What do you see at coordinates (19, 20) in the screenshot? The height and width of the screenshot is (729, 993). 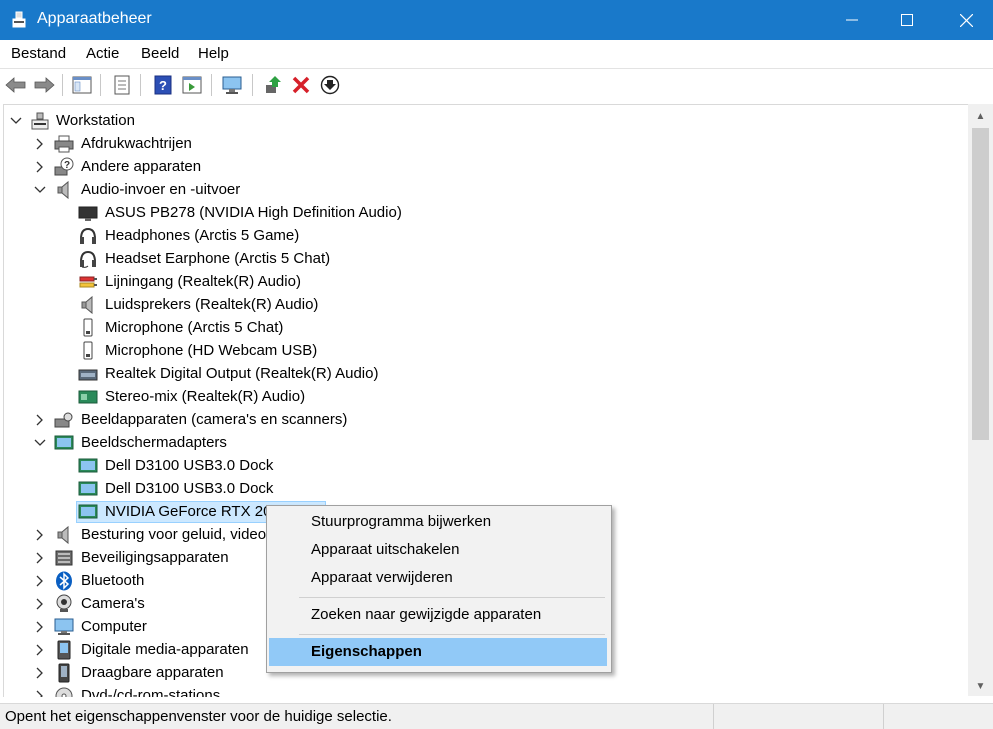 I see `device-manager-icon` at bounding box center [19, 20].